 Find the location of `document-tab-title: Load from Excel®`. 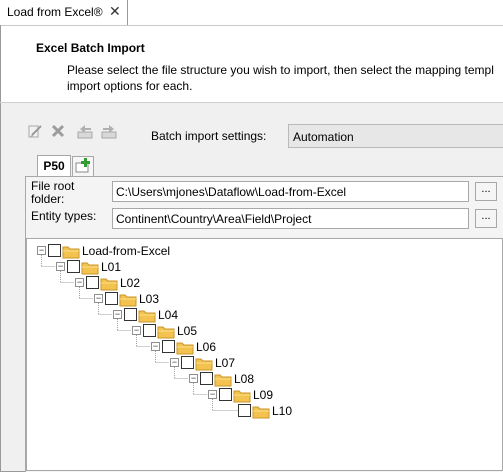

document-tab-title: Load from Excel® is located at coordinates (55, 12).